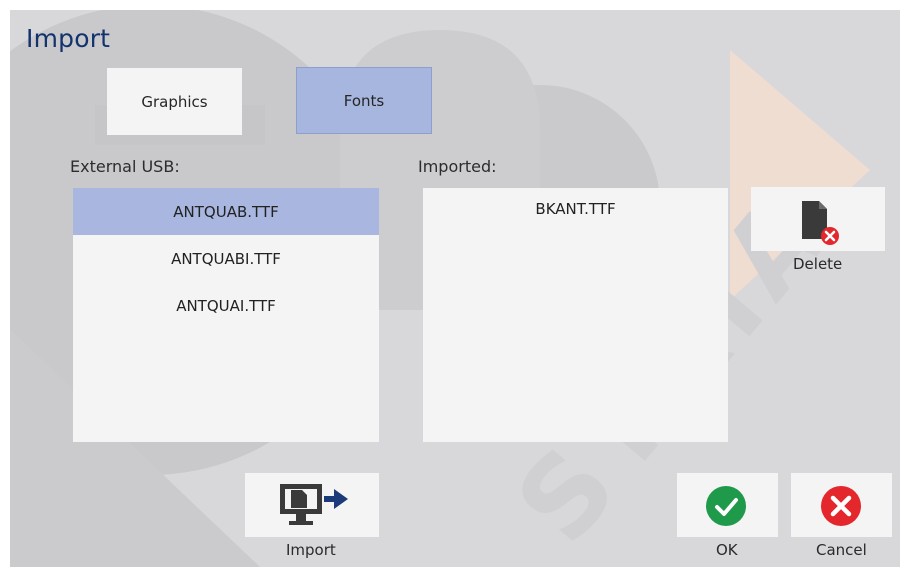 Image resolution: width=900 pixels, height=567 pixels. I want to click on import-button, so click(312, 505).